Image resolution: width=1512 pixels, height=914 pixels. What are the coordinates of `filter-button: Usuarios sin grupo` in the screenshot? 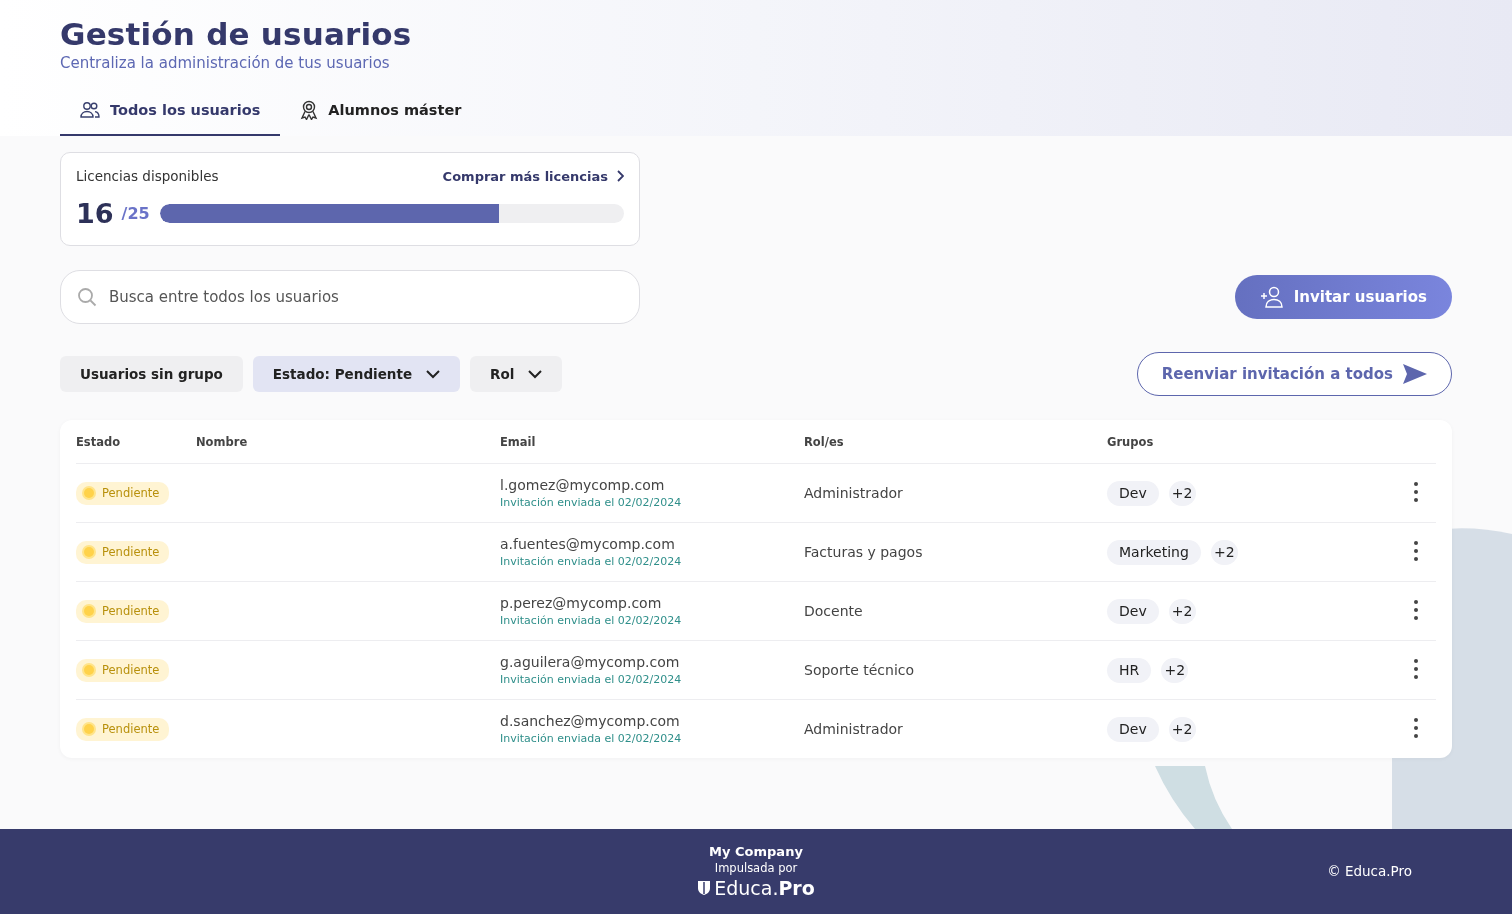 It's located at (151, 374).